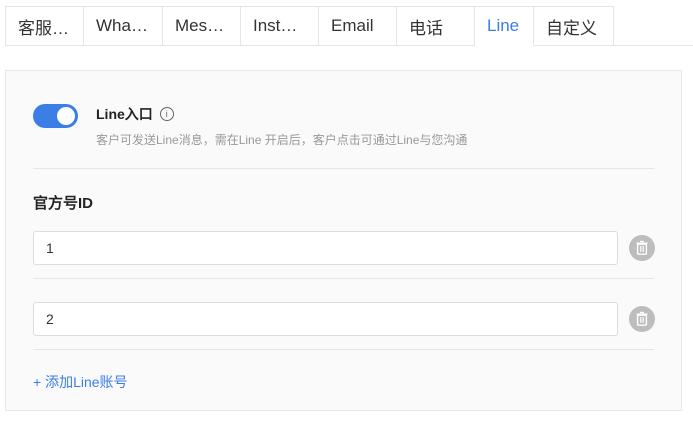 This screenshot has width=693, height=423. What do you see at coordinates (574, 26) in the screenshot?
I see `tab-custom: 自定义` at bounding box center [574, 26].